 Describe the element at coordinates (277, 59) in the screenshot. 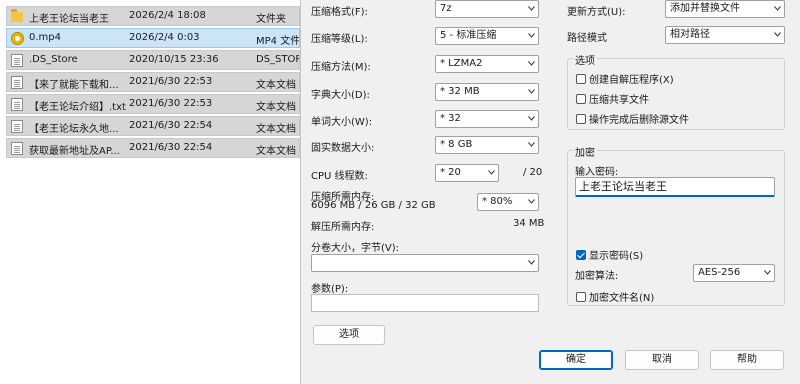

I see `file-type: DS_STORE` at that location.